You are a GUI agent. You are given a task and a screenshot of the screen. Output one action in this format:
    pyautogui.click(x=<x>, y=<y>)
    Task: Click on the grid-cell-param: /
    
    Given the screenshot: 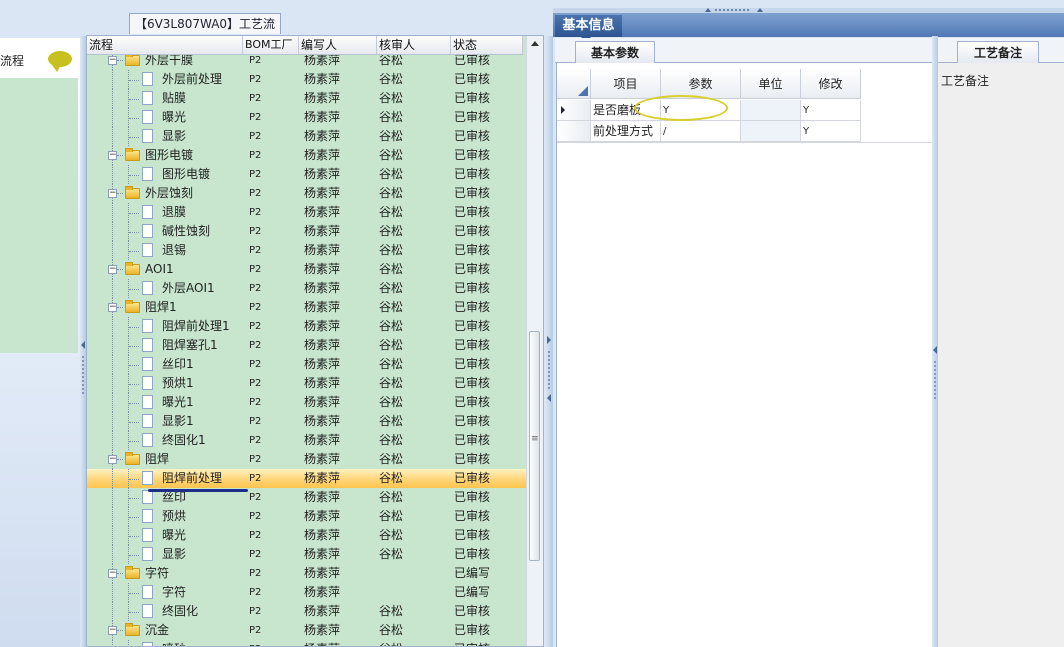 What is the action you would take?
    pyautogui.click(x=701, y=131)
    